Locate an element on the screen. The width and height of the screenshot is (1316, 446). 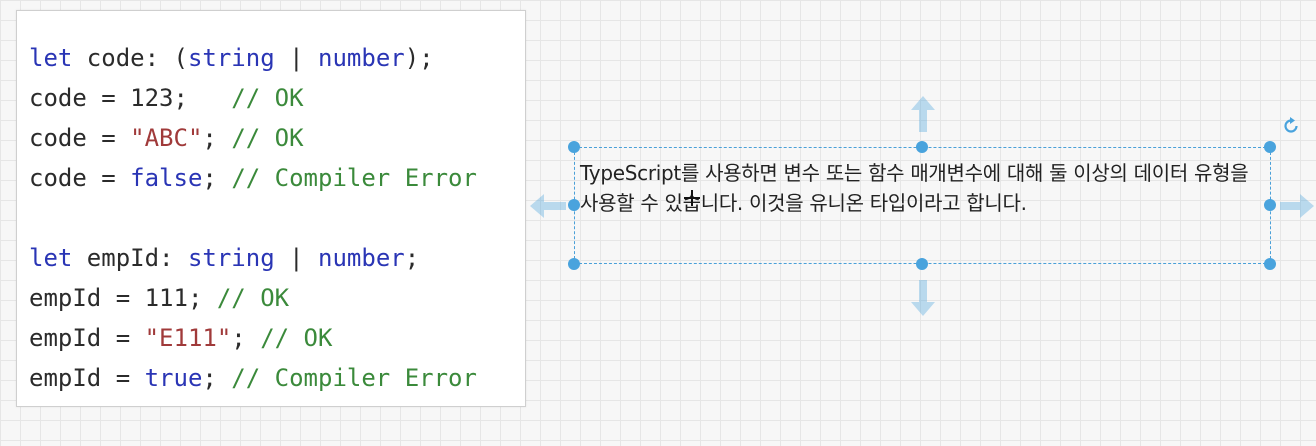
code-line: code = "ABC"; // OK is located at coordinates (166, 138).